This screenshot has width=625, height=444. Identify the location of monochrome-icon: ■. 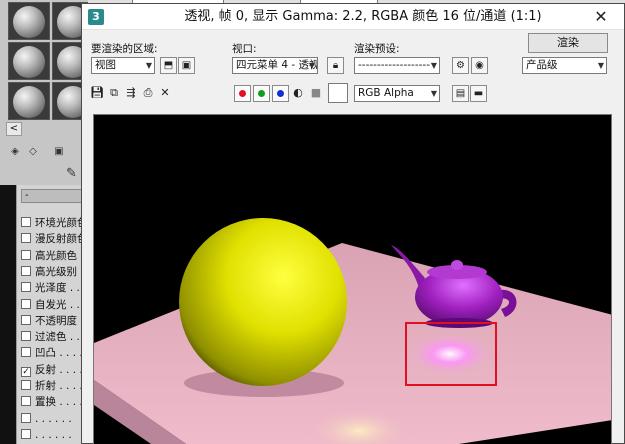
(316, 93).